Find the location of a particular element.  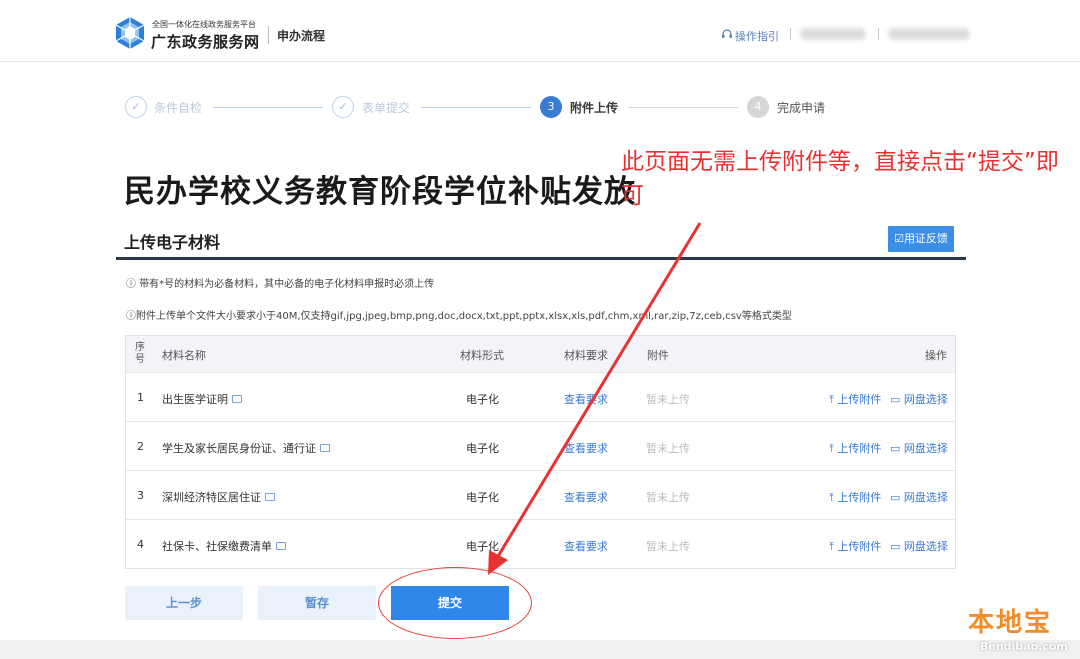

step-2-check-icon: ✓ is located at coordinates (343, 107).